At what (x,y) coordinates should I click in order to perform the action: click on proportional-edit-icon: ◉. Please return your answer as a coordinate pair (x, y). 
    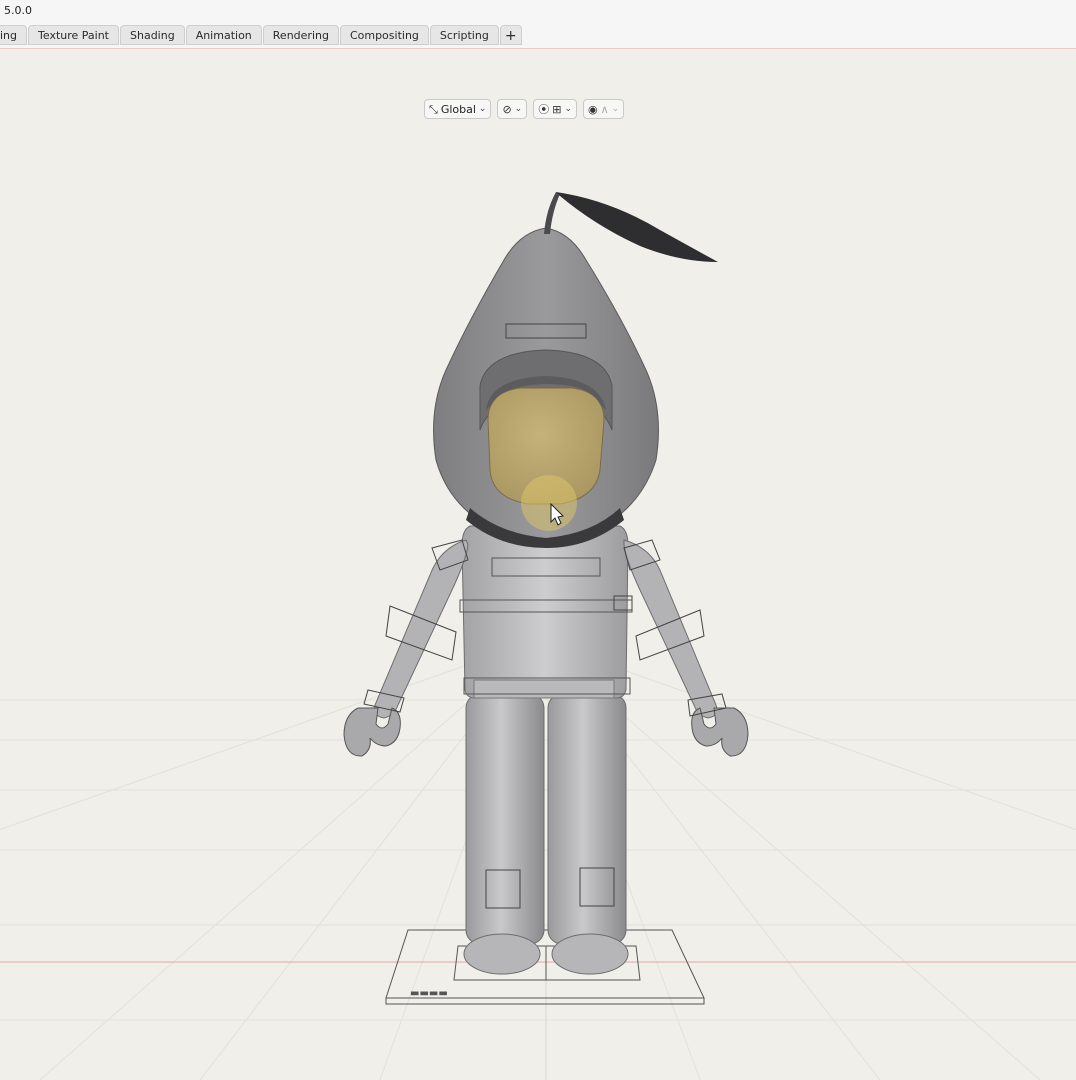
    Looking at the image, I should click on (592, 109).